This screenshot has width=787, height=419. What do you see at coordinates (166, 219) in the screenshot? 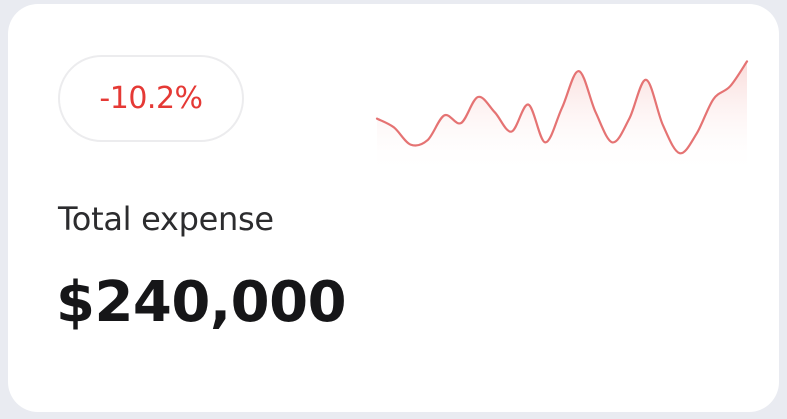
I see `metric-label: Total expense` at bounding box center [166, 219].